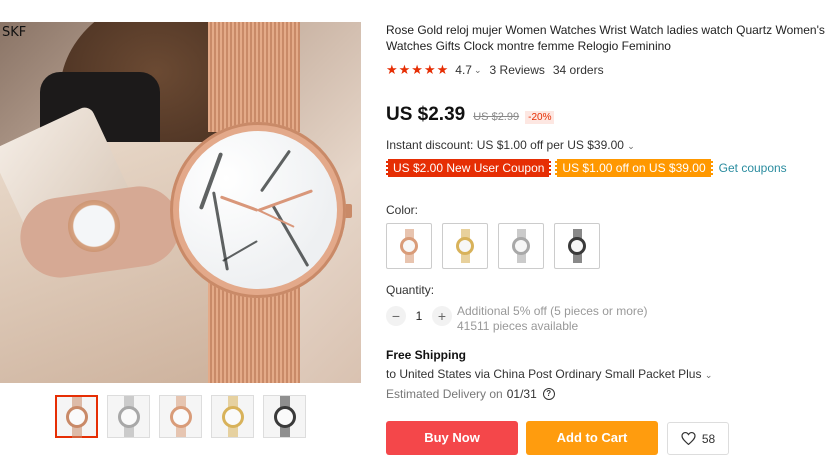  What do you see at coordinates (521, 246) in the screenshot?
I see `color-option-silver` at bounding box center [521, 246].